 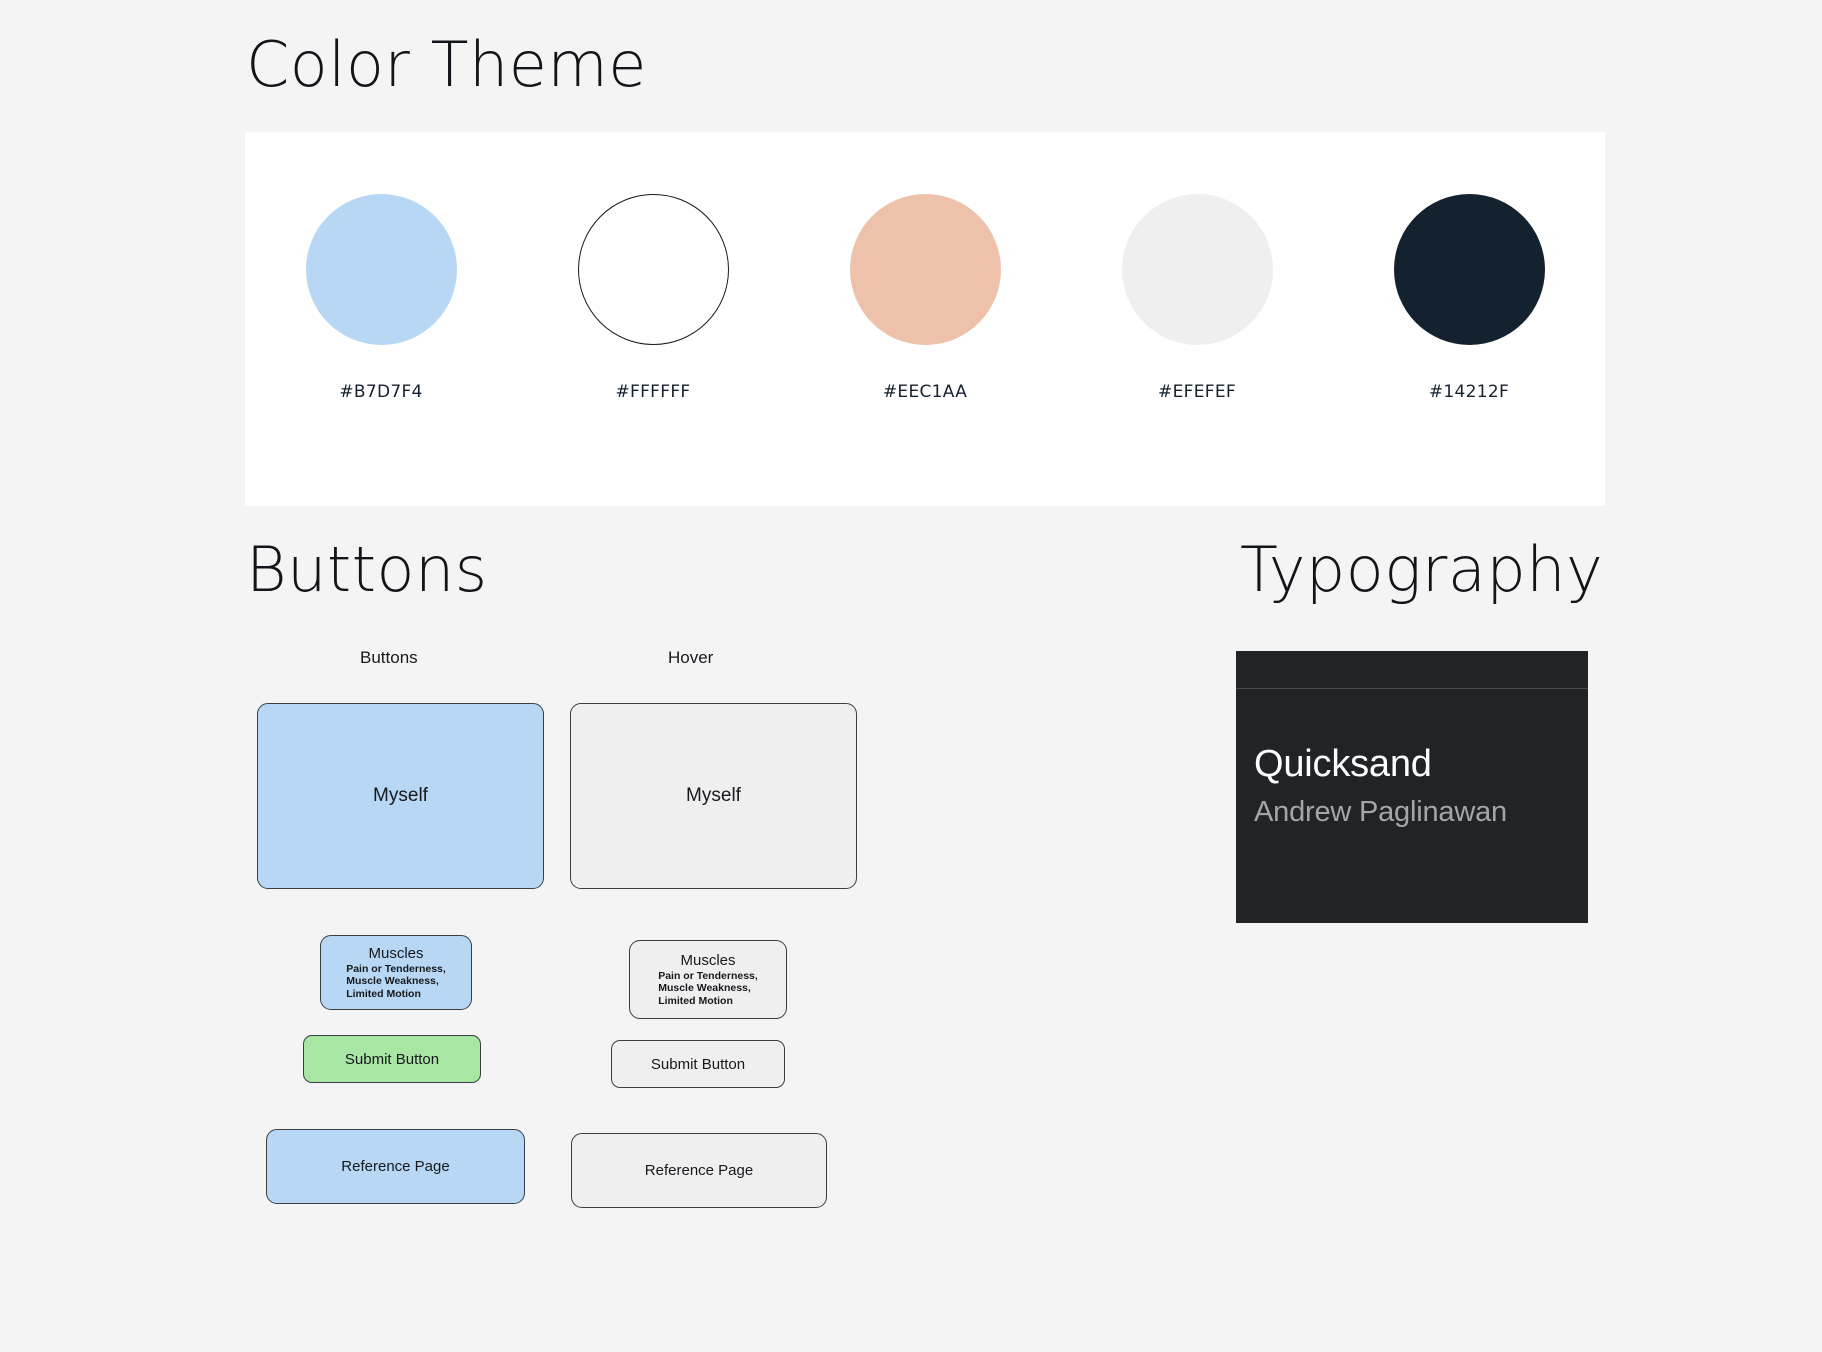 I want to click on submit-button-default: Submit Button, so click(x=392, y=1059).